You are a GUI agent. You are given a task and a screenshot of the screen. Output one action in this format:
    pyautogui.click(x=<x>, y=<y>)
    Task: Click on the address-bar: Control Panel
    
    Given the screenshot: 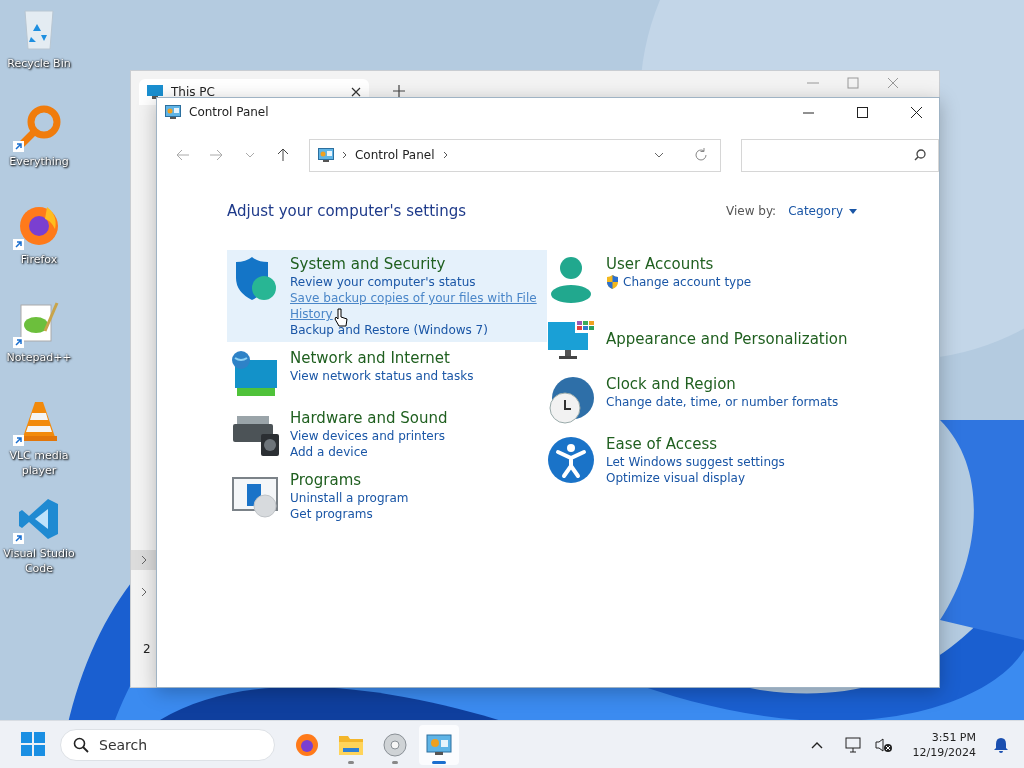 What is the action you would take?
    pyautogui.click(x=514, y=155)
    